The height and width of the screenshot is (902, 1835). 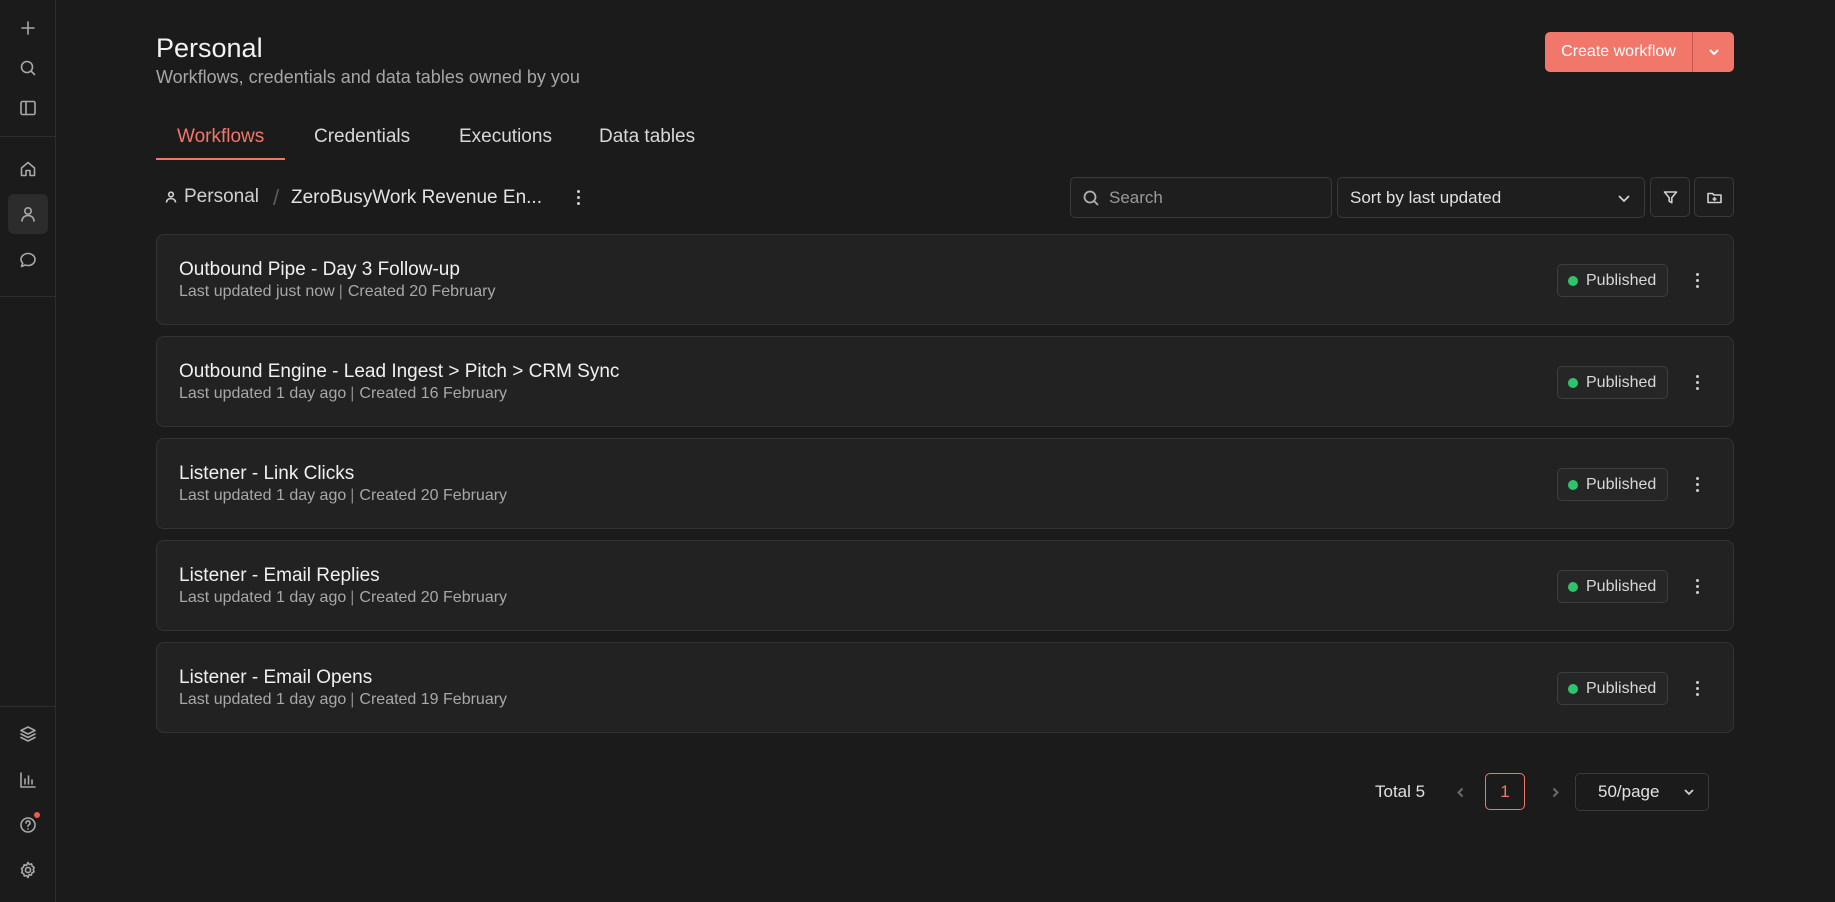 What do you see at coordinates (221, 138) in the screenshot?
I see `tab-workflows: Workflows` at bounding box center [221, 138].